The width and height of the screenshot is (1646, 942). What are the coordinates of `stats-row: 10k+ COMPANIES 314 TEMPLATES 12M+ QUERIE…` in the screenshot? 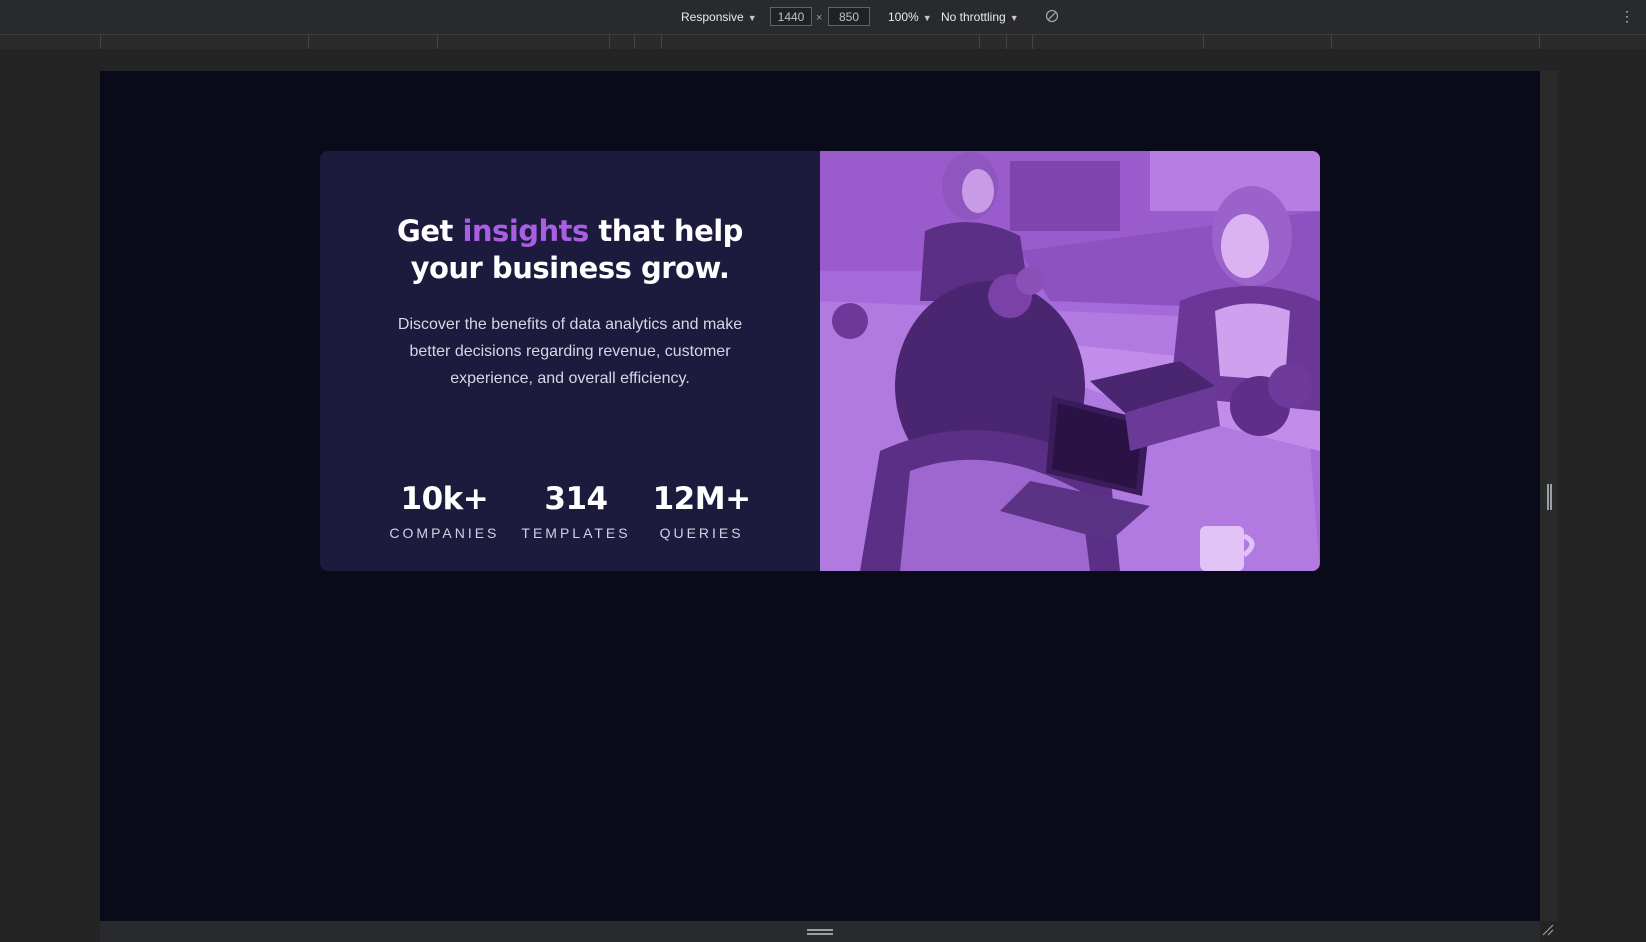 It's located at (570, 511).